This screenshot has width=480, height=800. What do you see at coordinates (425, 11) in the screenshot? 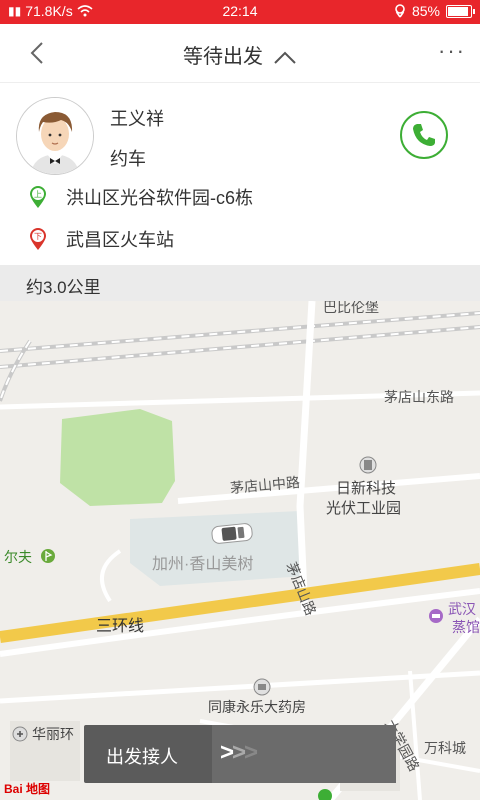
I see `battery-percent: 85%` at bounding box center [425, 11].